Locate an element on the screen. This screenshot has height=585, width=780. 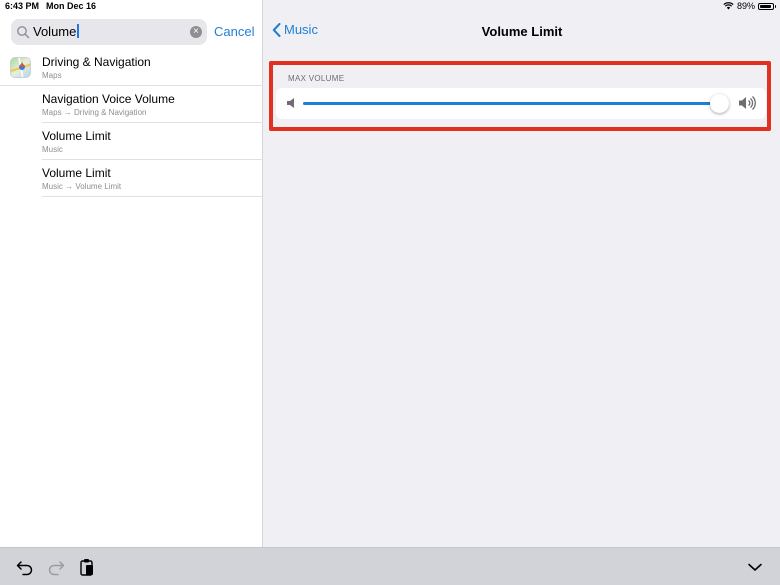
shortcut-bar is located at coordinates (390, 566).